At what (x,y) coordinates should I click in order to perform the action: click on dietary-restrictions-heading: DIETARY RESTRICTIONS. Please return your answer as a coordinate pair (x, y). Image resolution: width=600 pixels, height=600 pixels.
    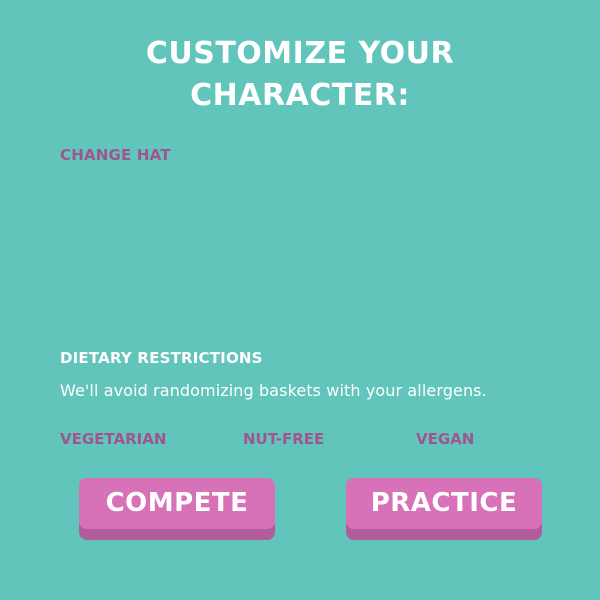
    Looking at the image, I should click on (161, 358).